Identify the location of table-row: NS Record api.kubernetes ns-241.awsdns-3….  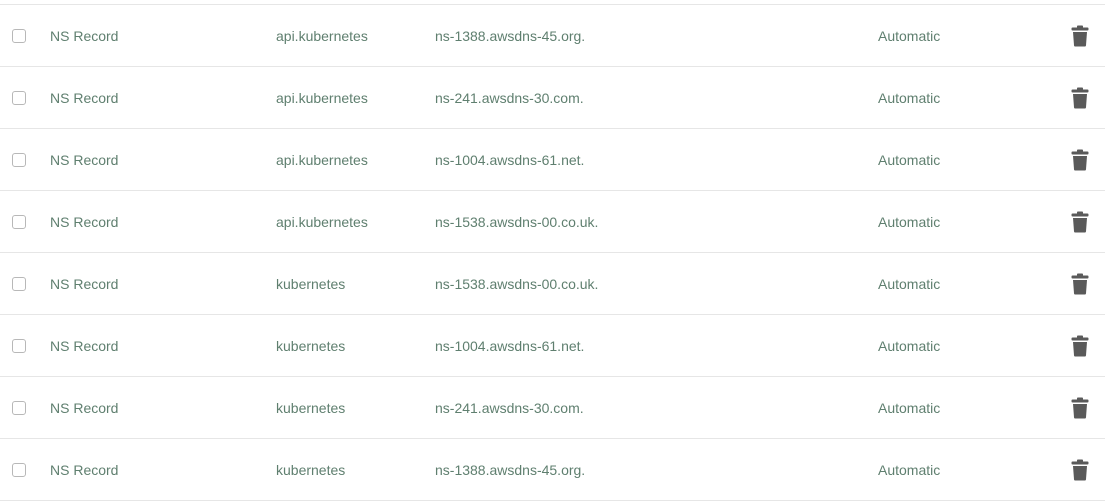
(552, 98).